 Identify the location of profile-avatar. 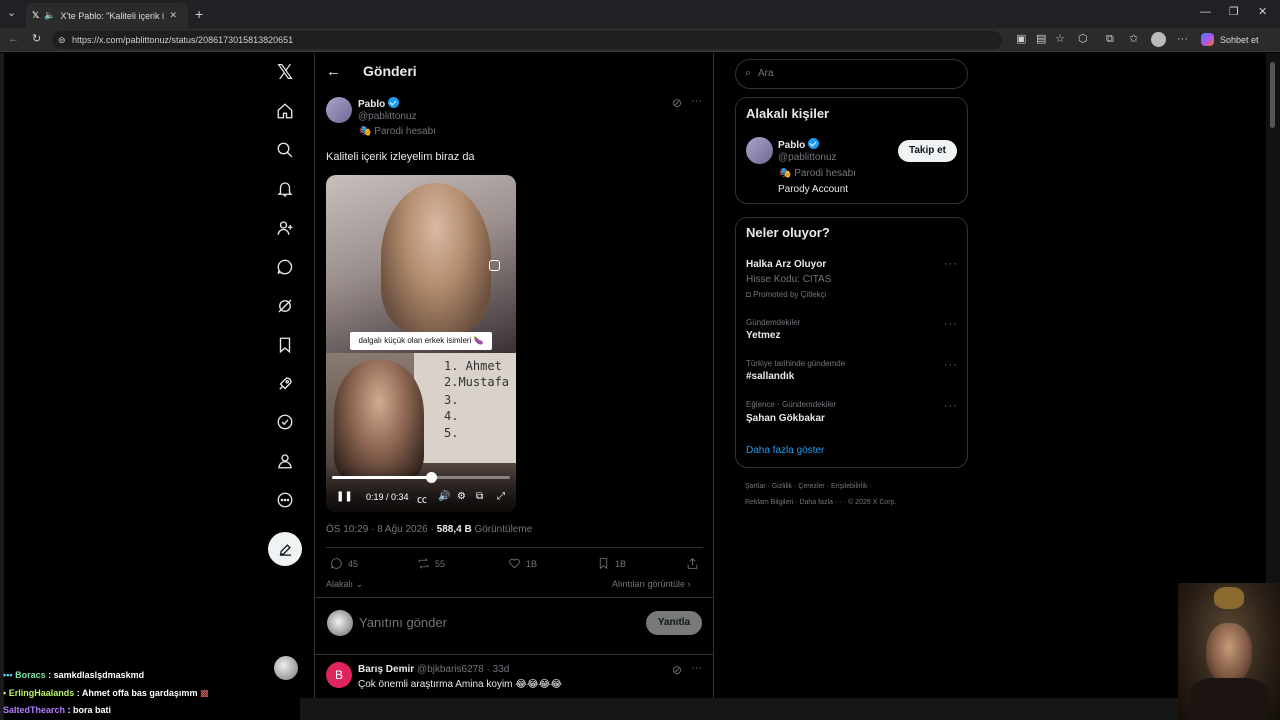
(1158, 39).